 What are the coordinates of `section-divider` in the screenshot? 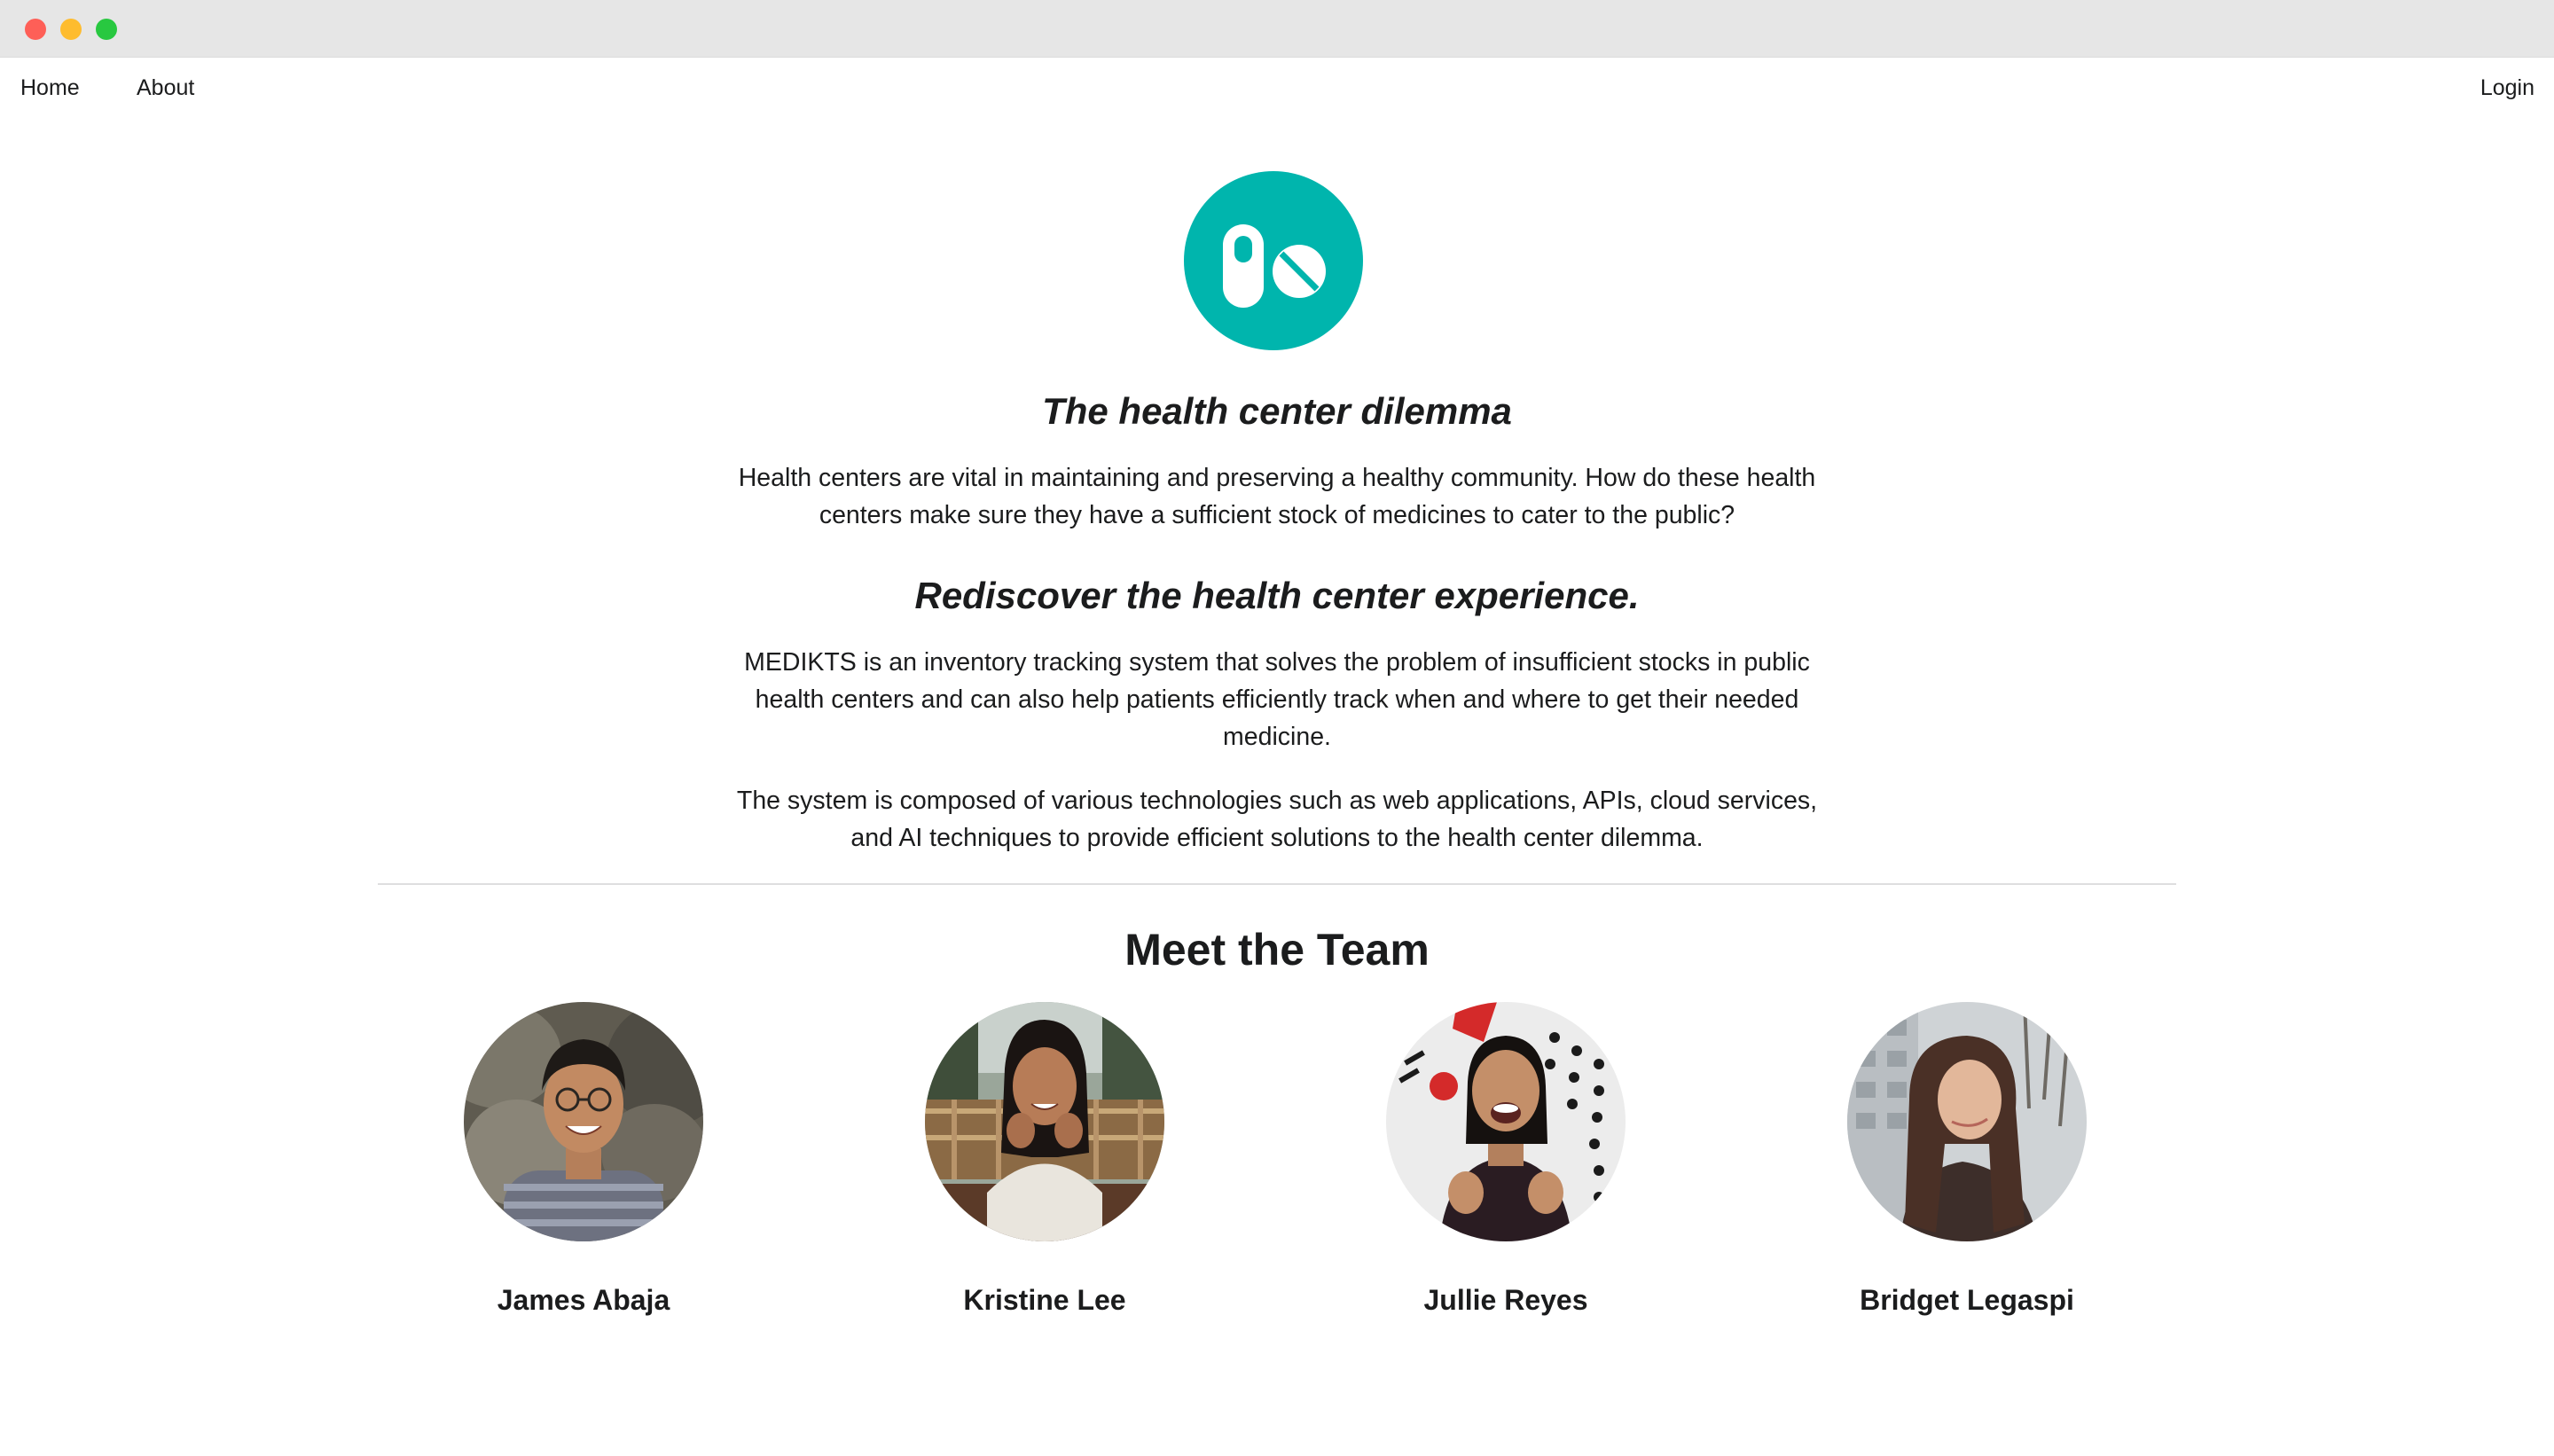 It's located at (1277, 884).